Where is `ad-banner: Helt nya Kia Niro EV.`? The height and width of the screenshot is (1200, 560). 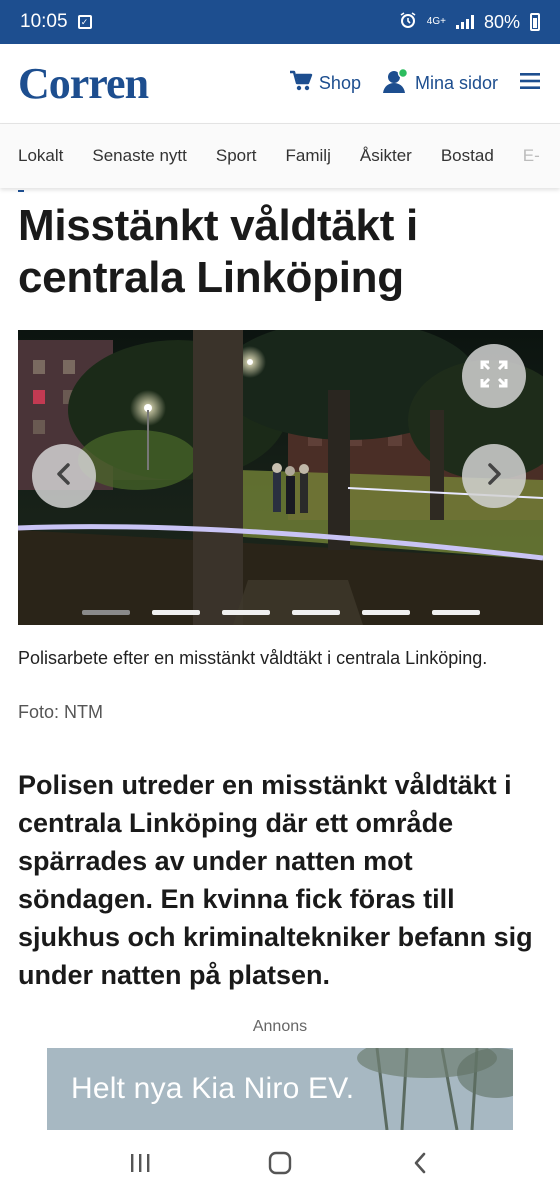
ad-banner: Helt nya Kia Niro EV. is located at coordinates (280, 1089).